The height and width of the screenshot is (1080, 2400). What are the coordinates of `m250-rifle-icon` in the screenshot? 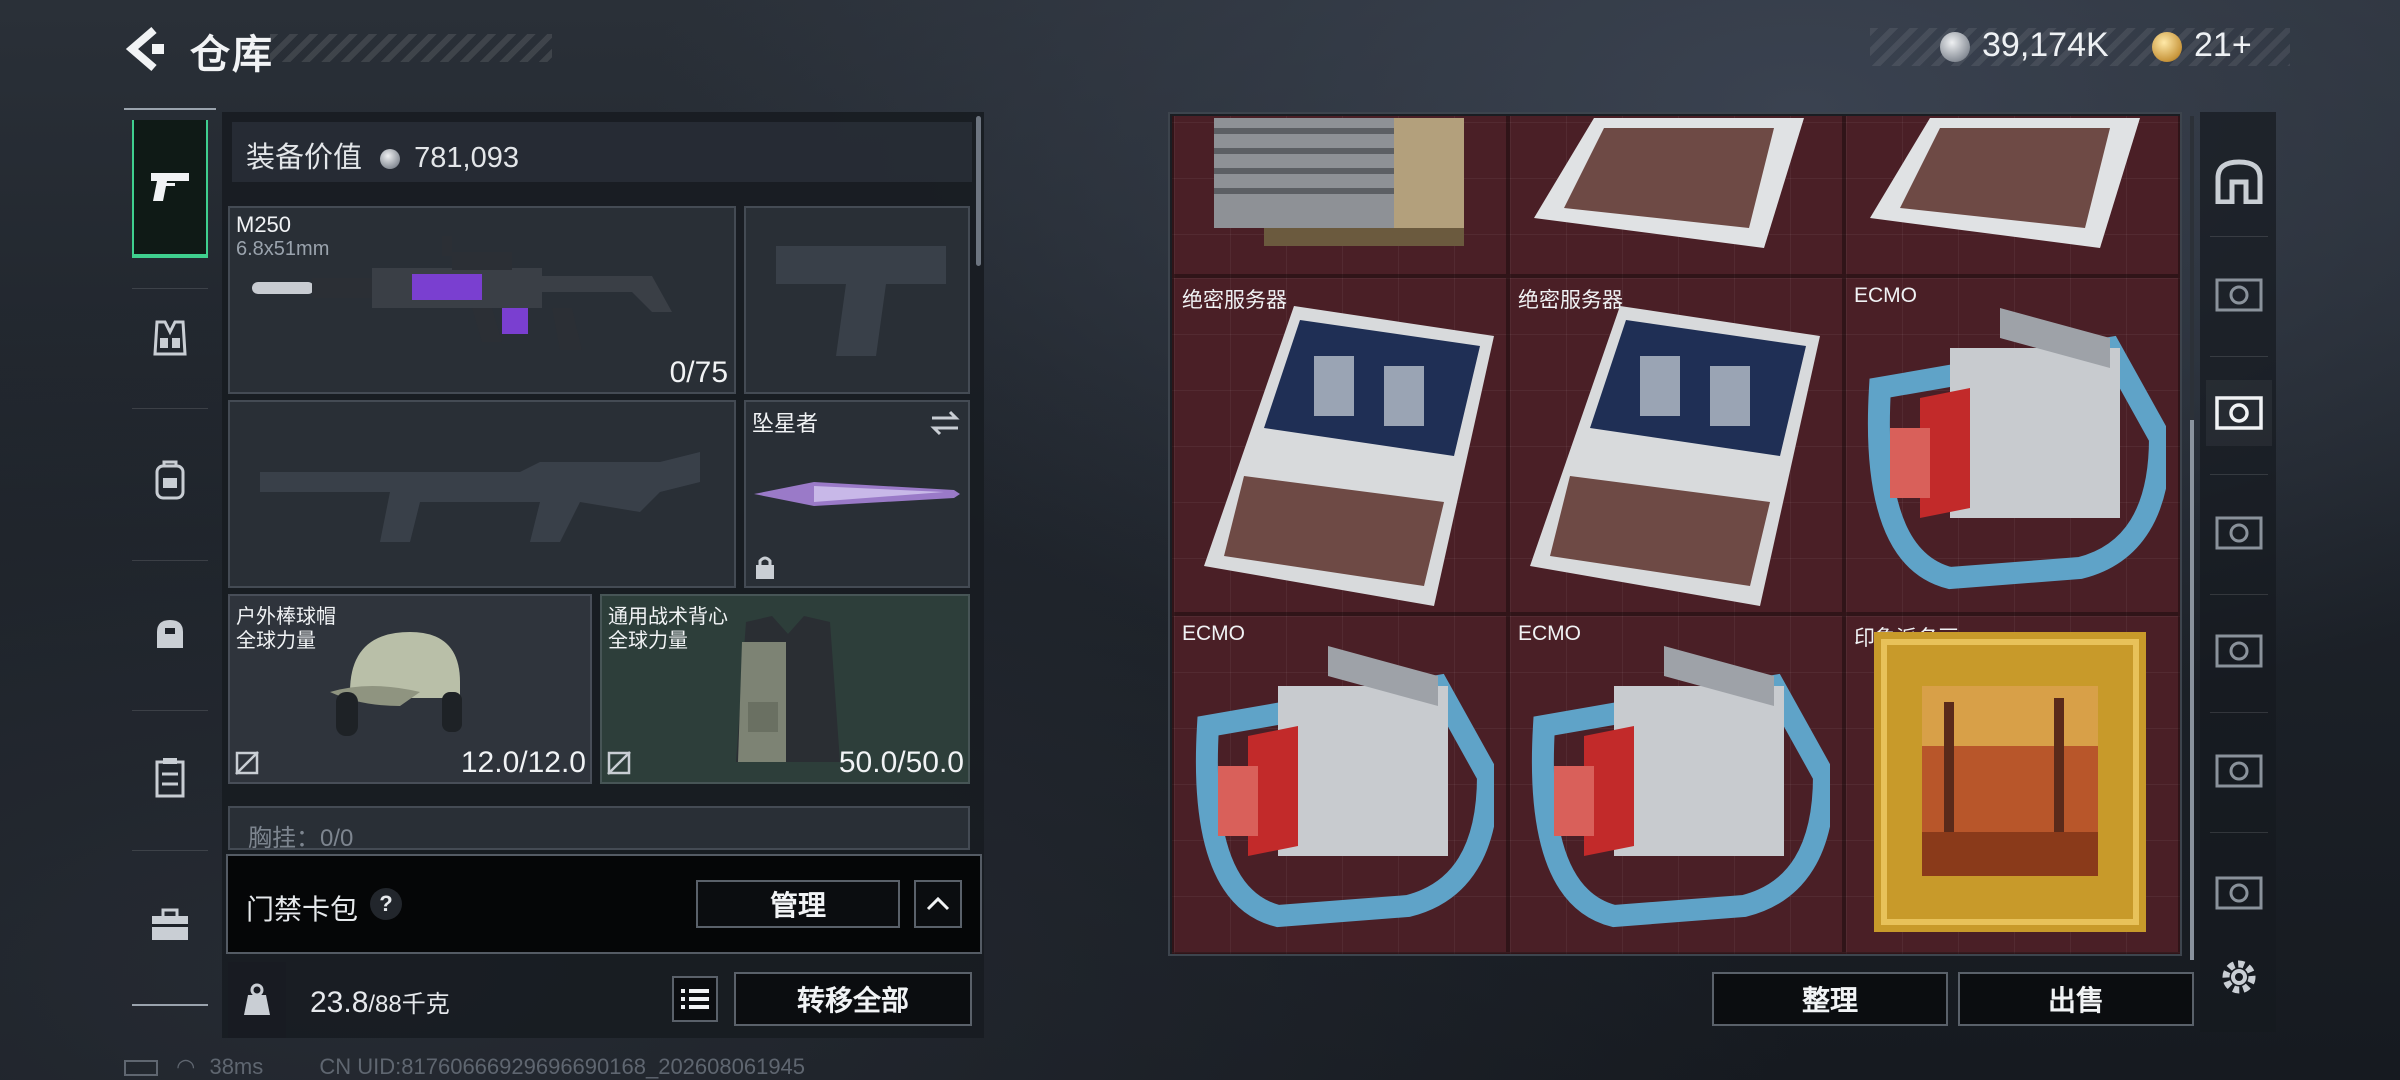 It's located at (462, 293).